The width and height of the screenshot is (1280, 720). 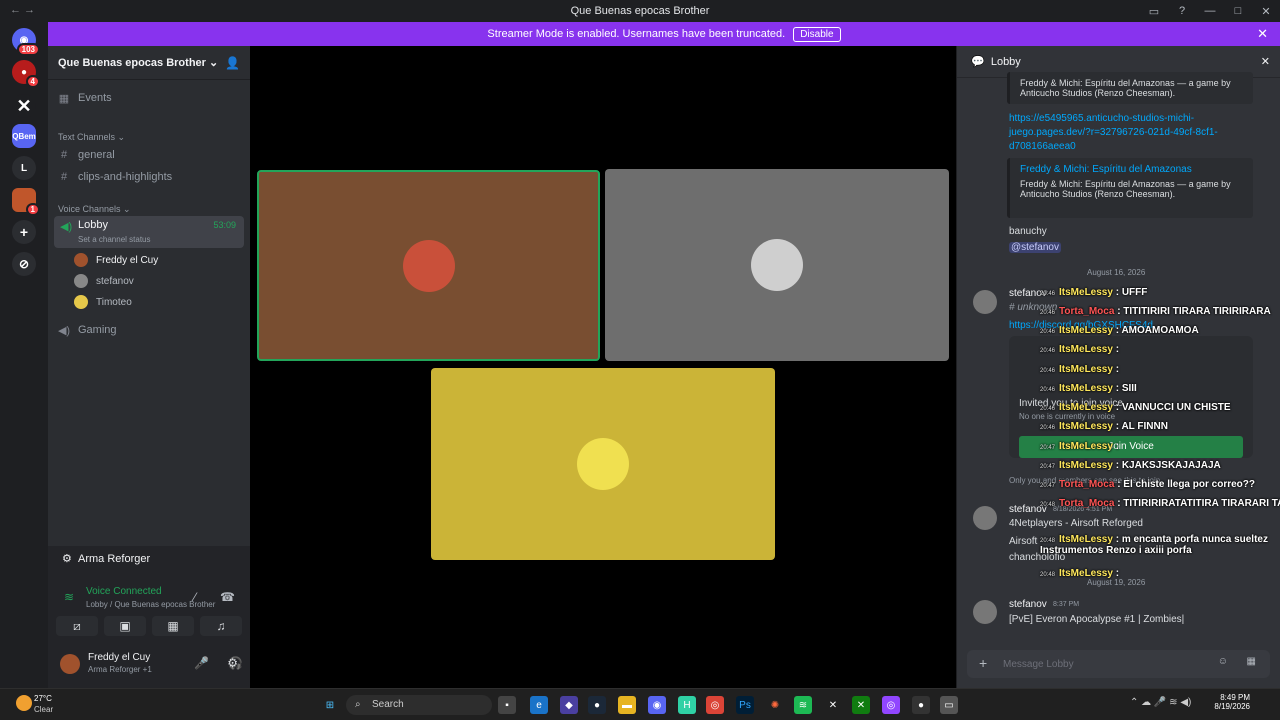 I want to click on mention-badge: 103, so click(x=28, y=49).